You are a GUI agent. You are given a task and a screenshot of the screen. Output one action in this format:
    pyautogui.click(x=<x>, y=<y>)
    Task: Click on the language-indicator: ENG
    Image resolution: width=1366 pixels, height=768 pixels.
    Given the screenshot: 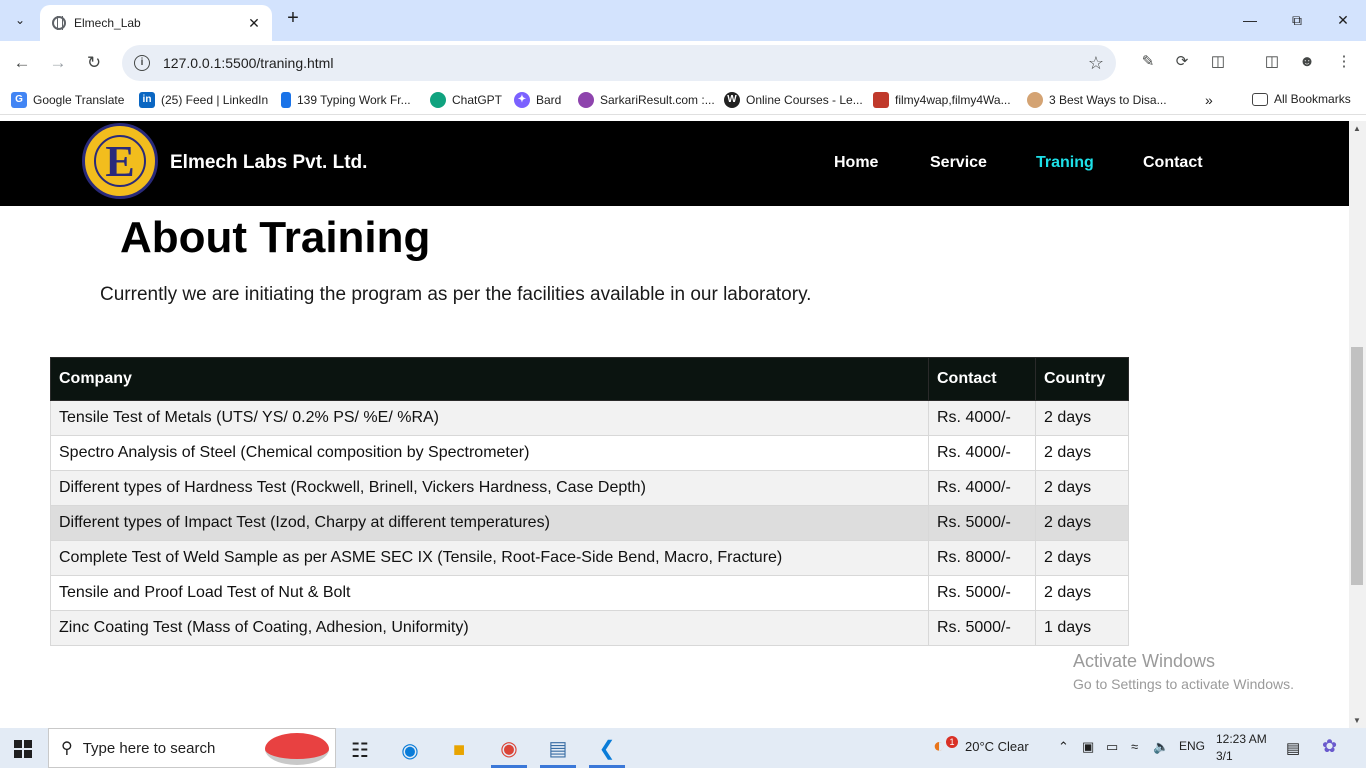 What is the action you would take?
    pyautogui.click(x=1192, y=746)
    